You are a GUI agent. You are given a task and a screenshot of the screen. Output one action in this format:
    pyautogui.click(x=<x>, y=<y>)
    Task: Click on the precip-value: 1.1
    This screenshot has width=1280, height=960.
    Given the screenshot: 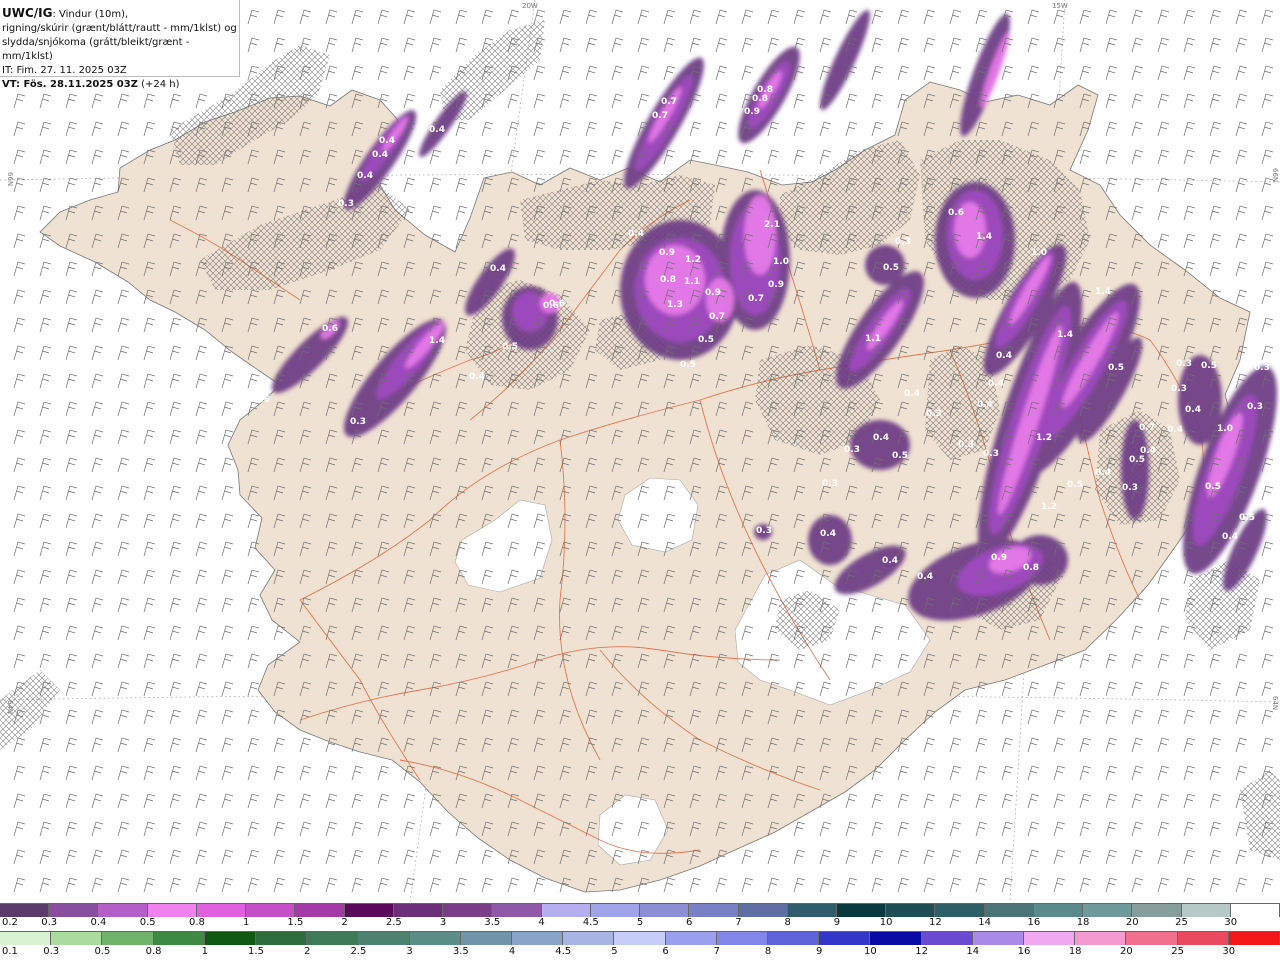 What is the action you would take?
    pyautogui.click(x=692, y=282)
    